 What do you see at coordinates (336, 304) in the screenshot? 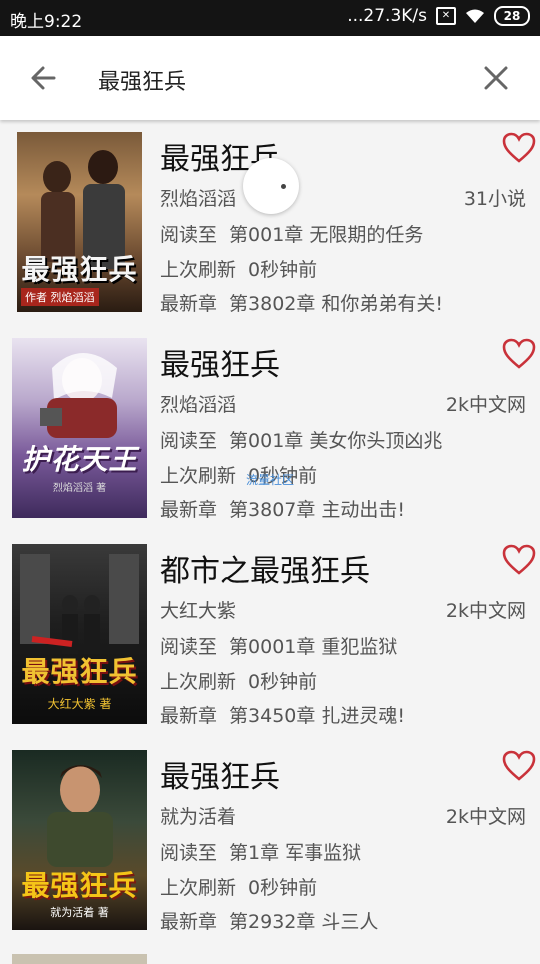
I see `latest-chapter: 第3802章 和你弟弟有关!` at bounding box center [336, 304].